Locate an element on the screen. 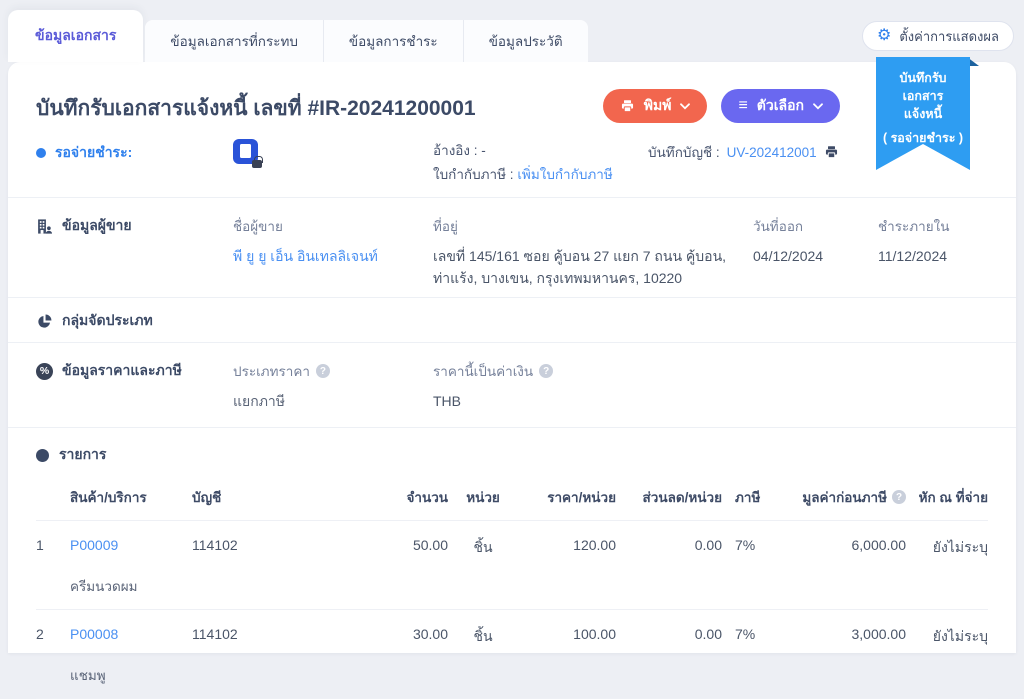  seller-section-label: ข้อมูลผู้ขาย is located at coordinates (97, 225).